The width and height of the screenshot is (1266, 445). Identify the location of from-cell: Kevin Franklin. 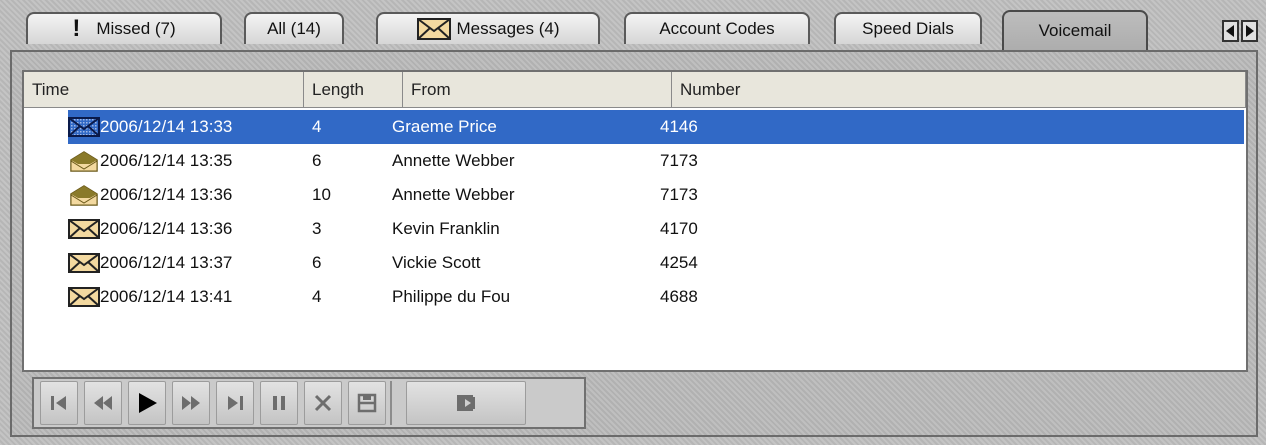
(446, 228).